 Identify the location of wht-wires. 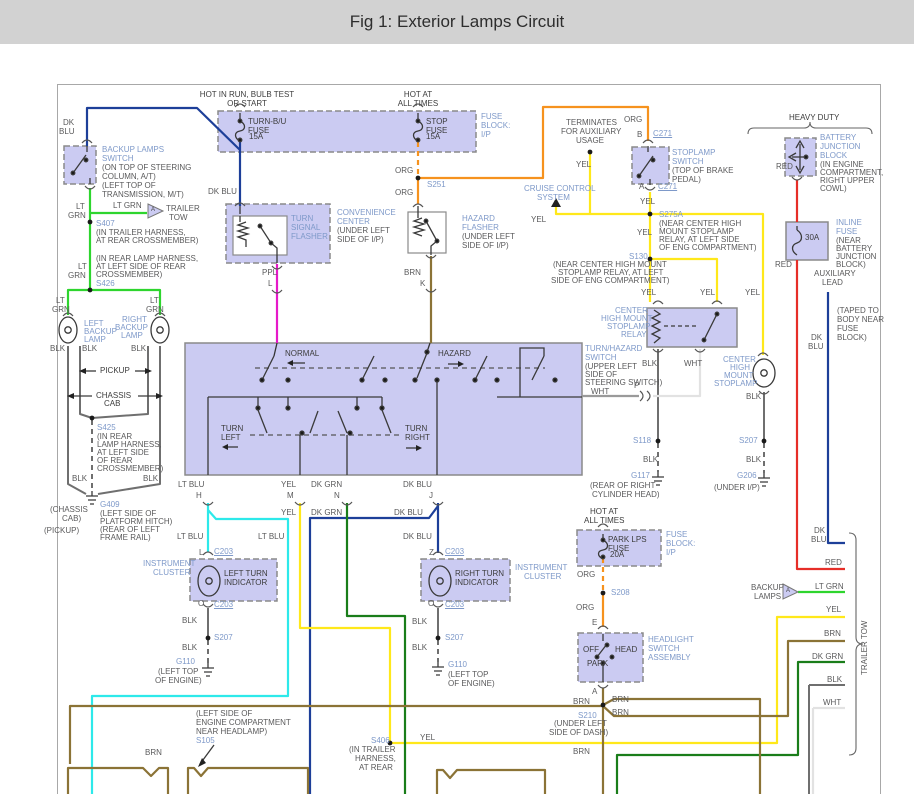
(749, 571).